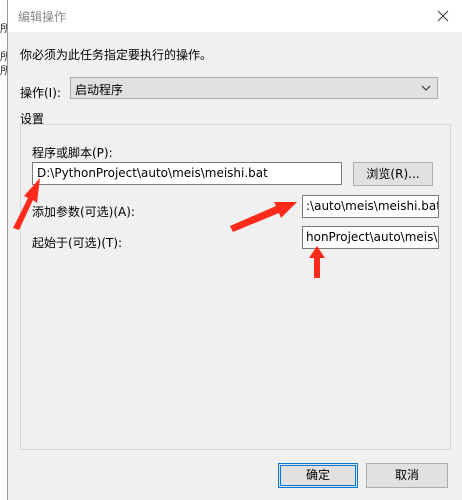  I want to click on ok-button: 确定, so click(318, 475).